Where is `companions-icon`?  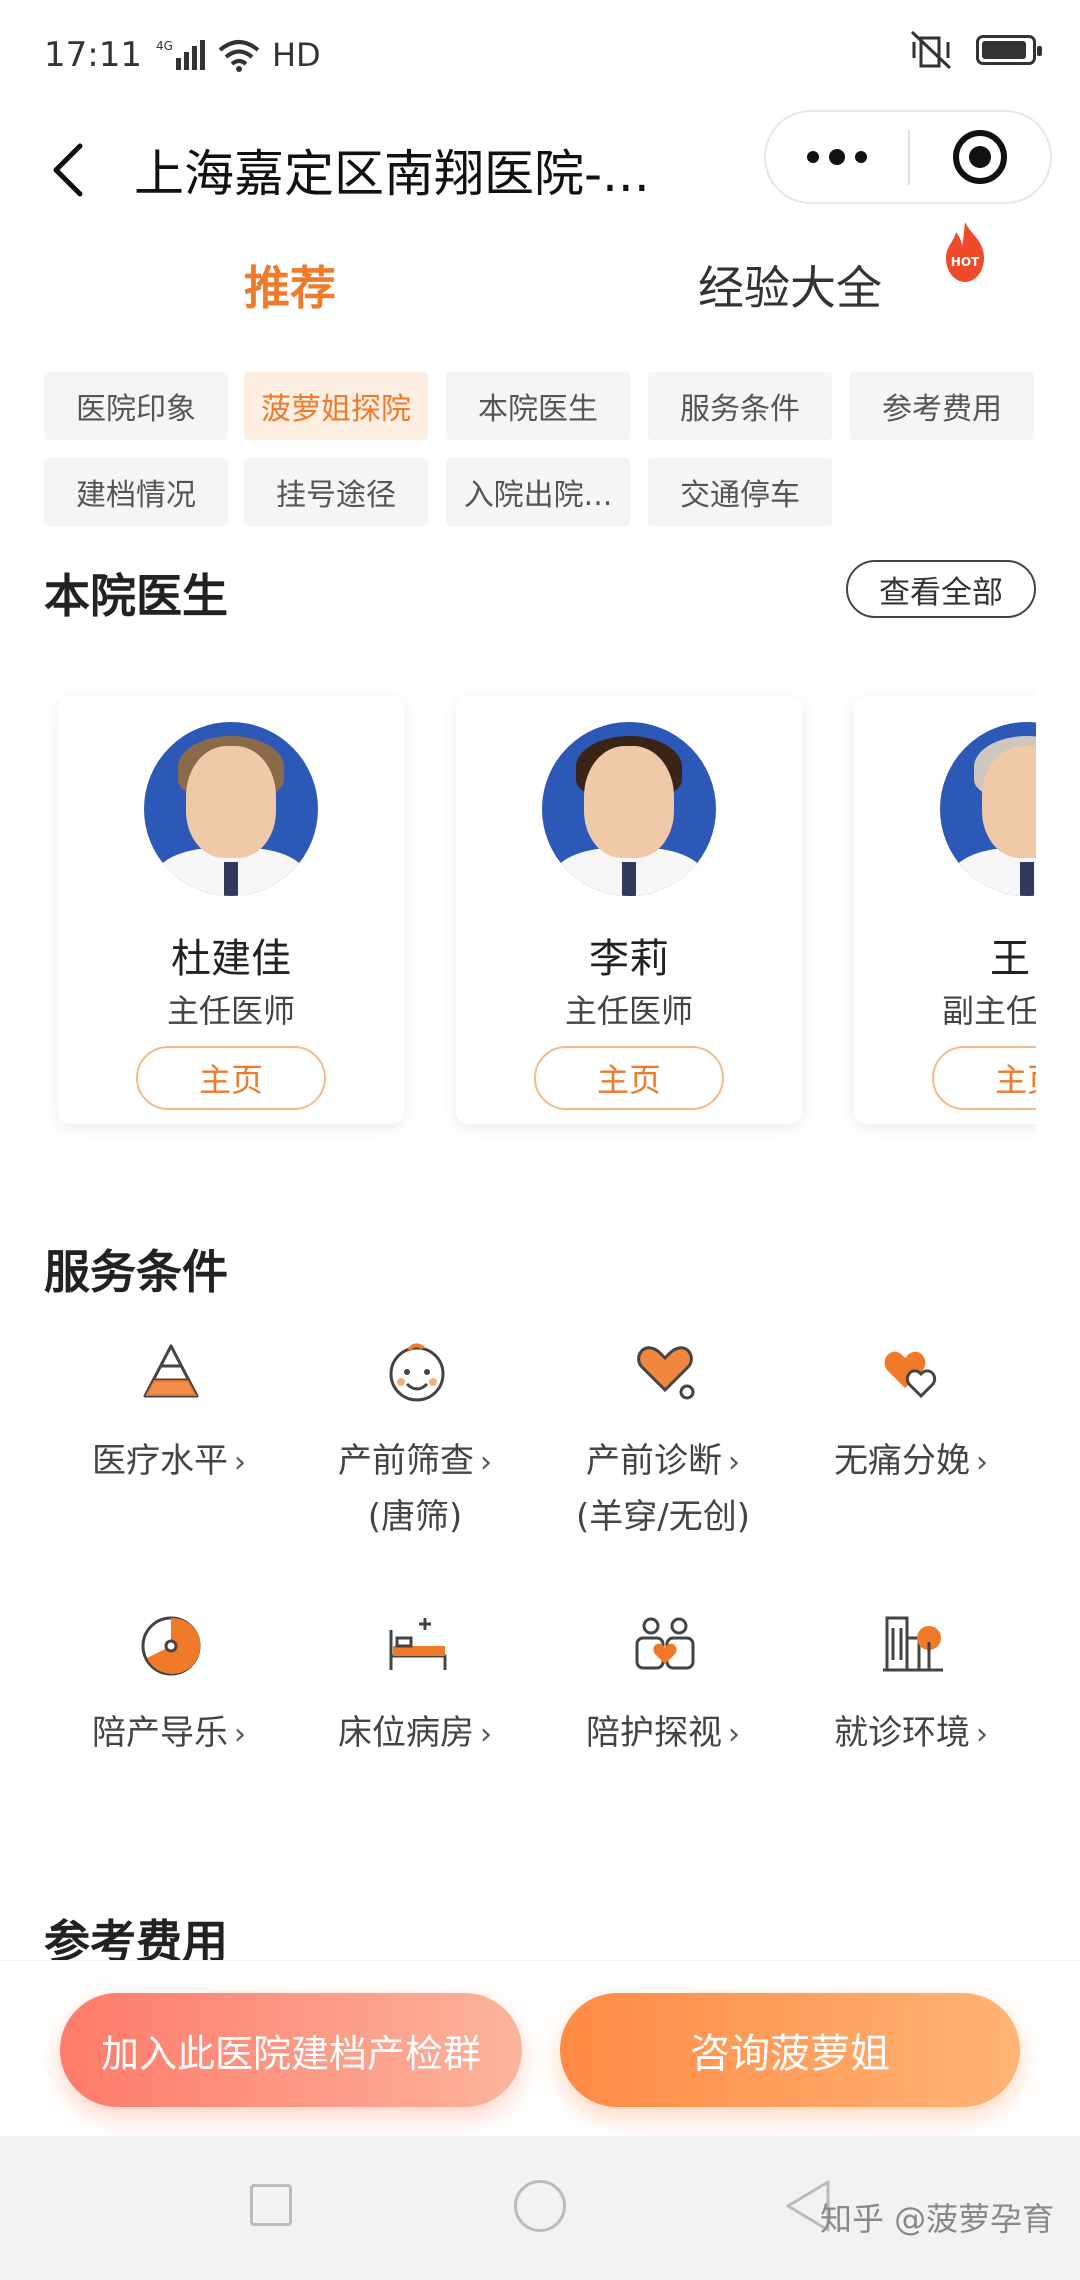 companions-icon is located at coordinates (665, 1643).